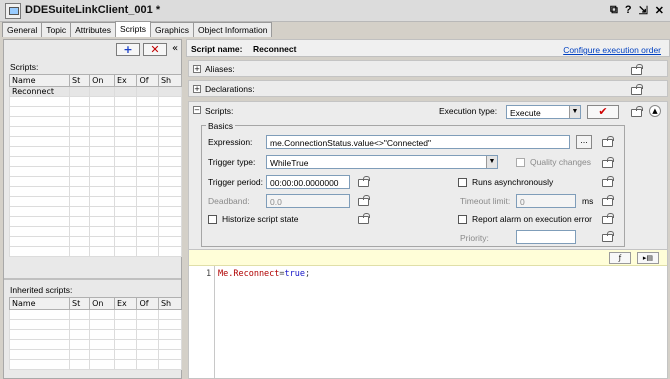 The width and height of the screenshot is (670, 379). What do you see at coordinates (217, 49) in the screenshot?
I see `script-name-label: Script name:` at bounding box center [217, 49].